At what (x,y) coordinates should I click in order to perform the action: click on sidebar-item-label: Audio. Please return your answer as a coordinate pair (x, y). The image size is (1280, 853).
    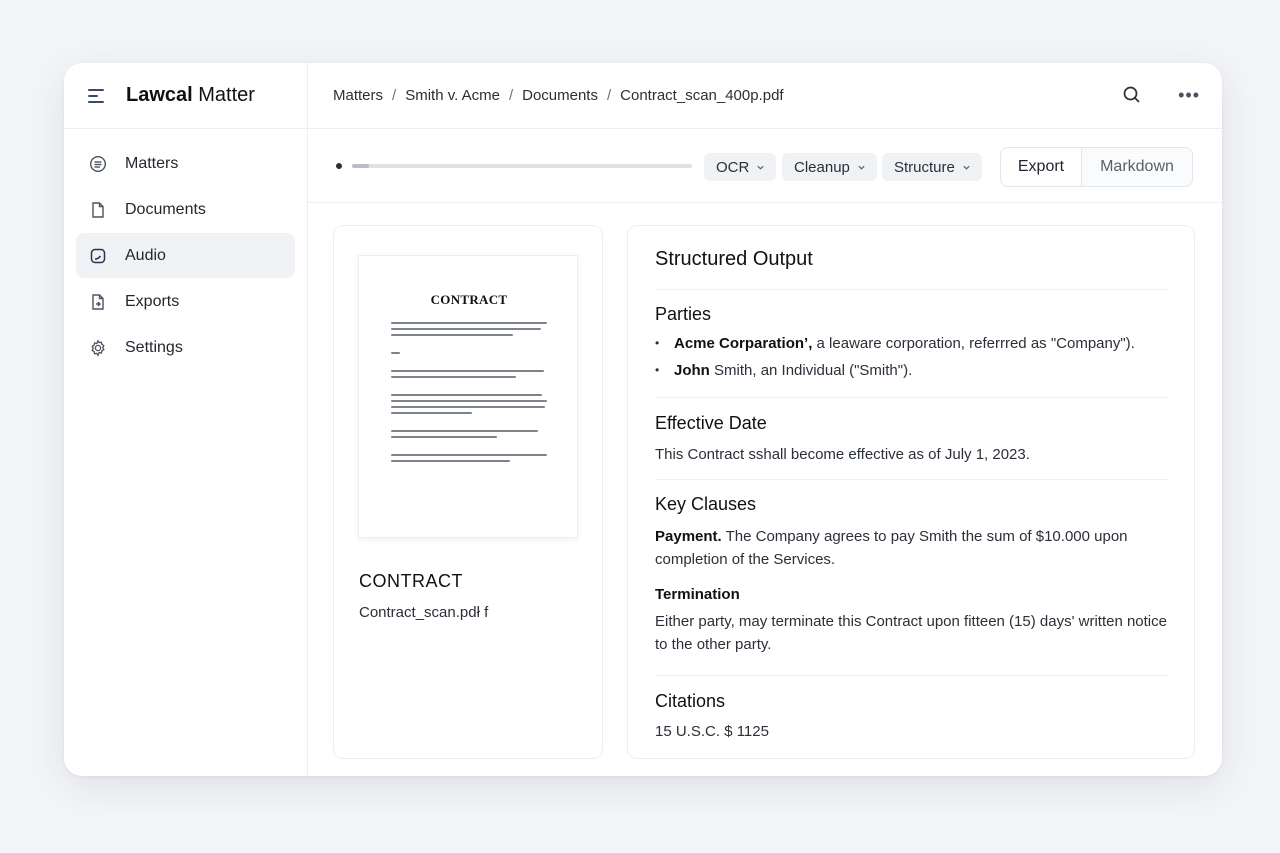
    Looking at the image, I should click on (145, 255).